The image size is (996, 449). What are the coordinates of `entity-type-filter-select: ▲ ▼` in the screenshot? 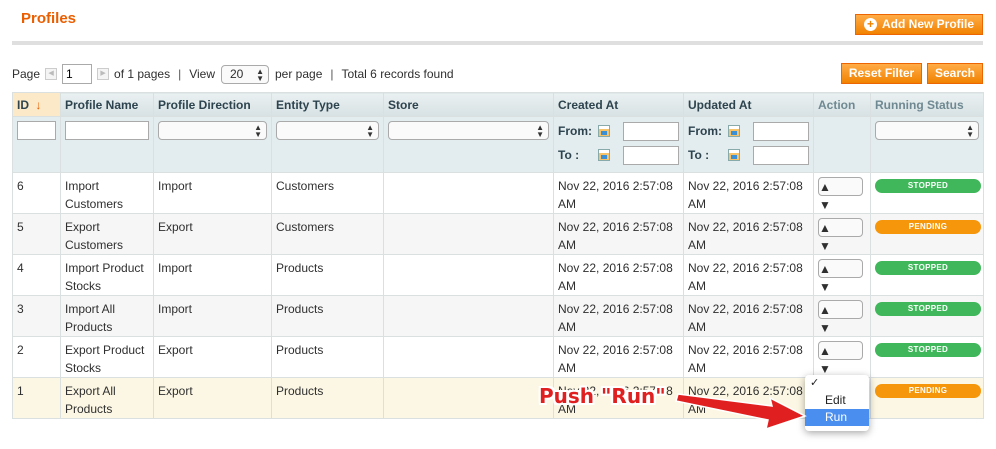 It's located at (327, 130).